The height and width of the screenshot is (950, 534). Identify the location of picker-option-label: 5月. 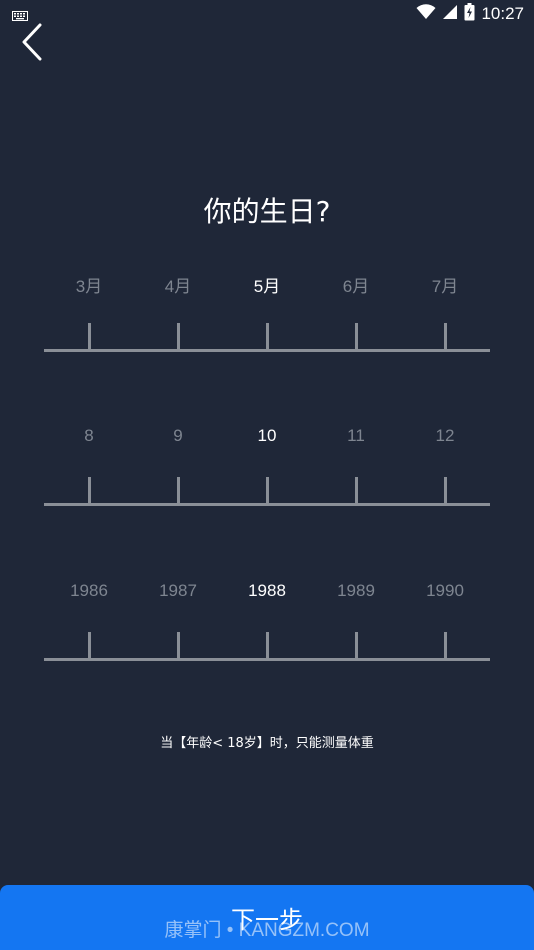
(267, 286).